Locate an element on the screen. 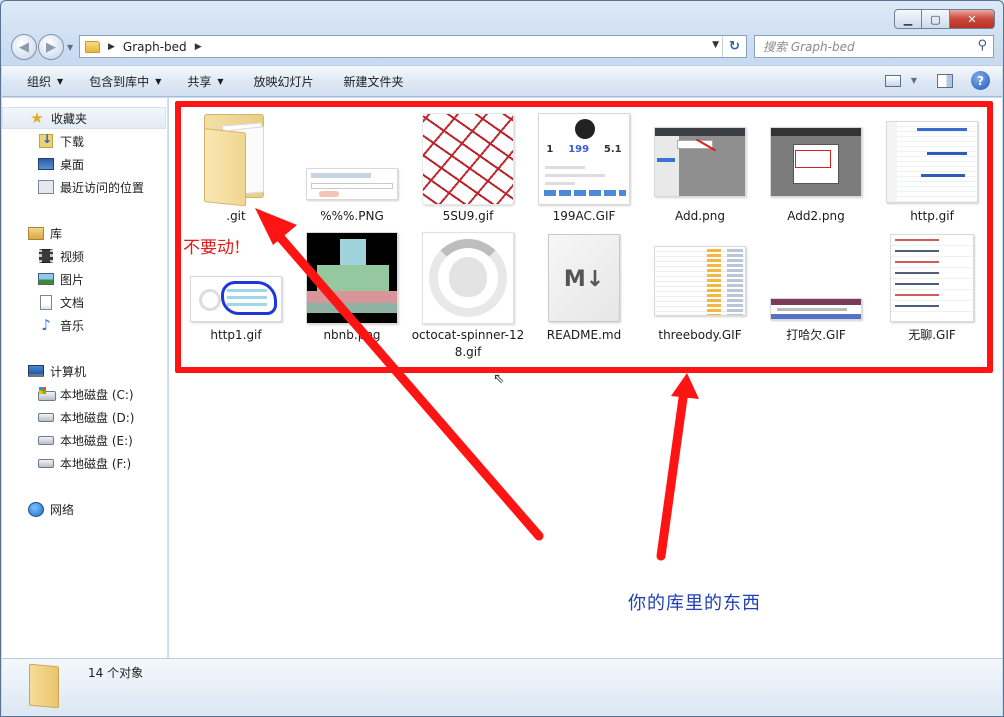 The width and height of the screenshot is (1004, 717). file-name: README.md is located at coordinates (584, 335).